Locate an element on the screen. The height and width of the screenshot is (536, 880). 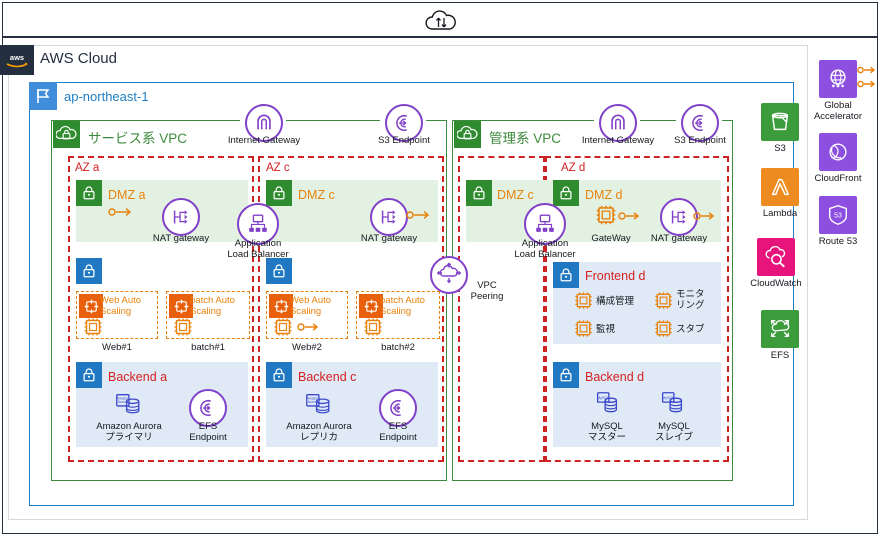
region-label: ap-northeast-1 is located at coordinates (106, 96).